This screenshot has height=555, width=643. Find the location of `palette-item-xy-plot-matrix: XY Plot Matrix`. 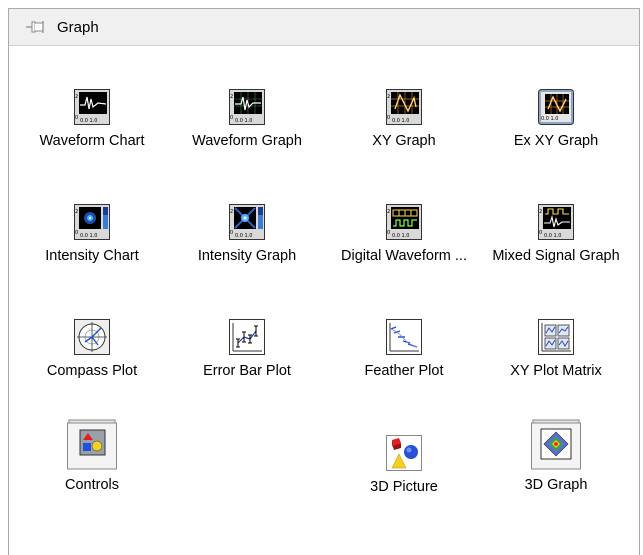

palette-item-xy-plot-matrix: XY Plot Matrix is located at coordinates (556, 350).